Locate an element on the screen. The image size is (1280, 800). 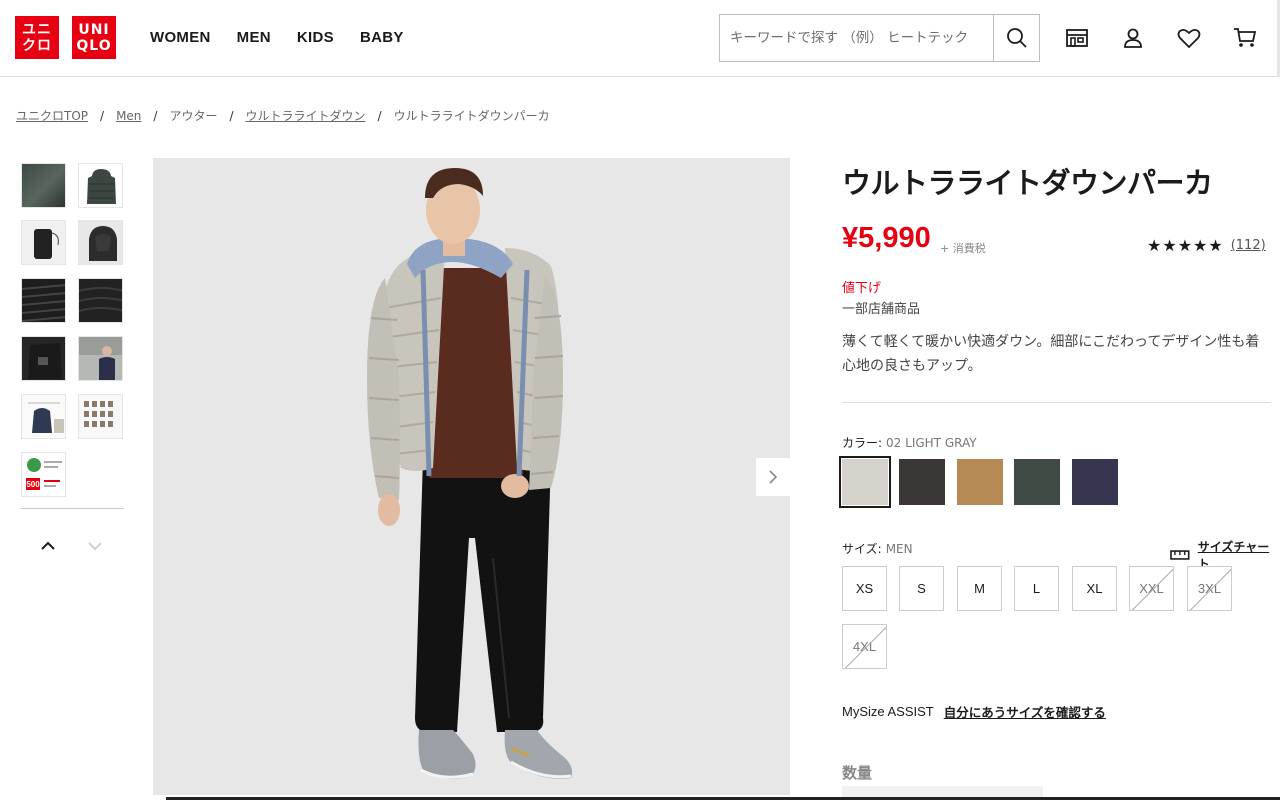
logo-latin: UNI QLO is located at coordinates (94, 37).